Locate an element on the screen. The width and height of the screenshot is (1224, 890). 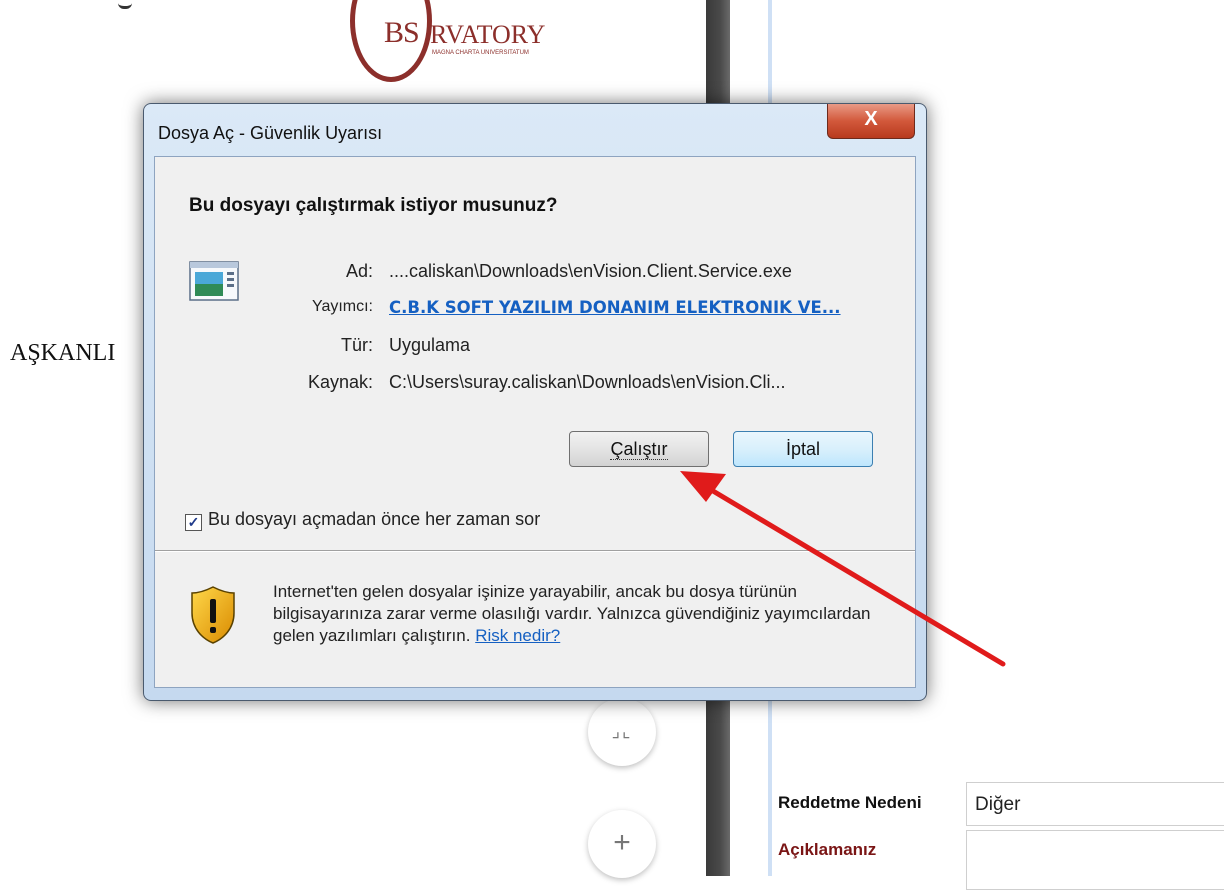
top-mark is located at coordinates (125, 4).